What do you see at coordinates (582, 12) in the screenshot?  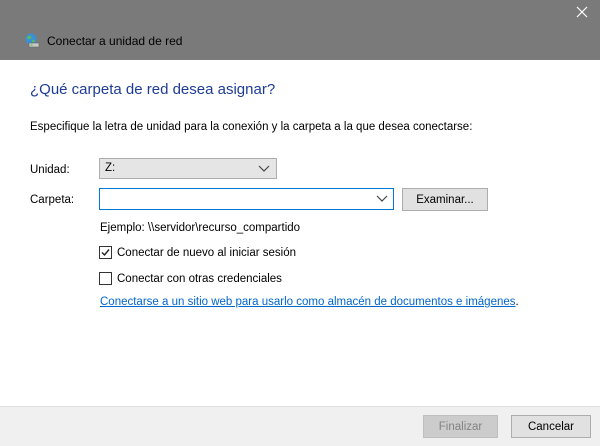 I see `close-icon` at bounding box center [582, 12].